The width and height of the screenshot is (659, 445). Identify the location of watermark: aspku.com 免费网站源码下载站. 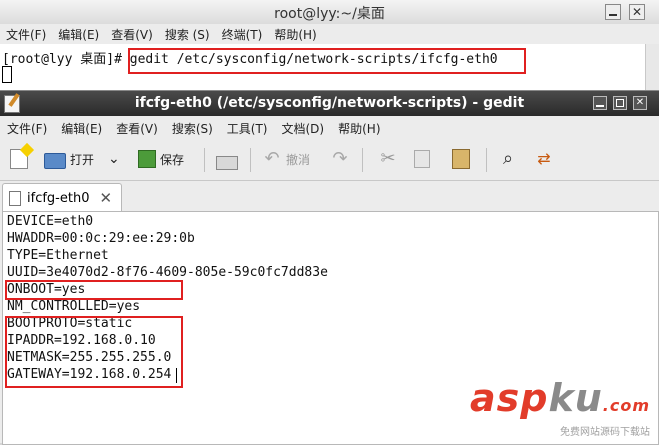
(560, 408).